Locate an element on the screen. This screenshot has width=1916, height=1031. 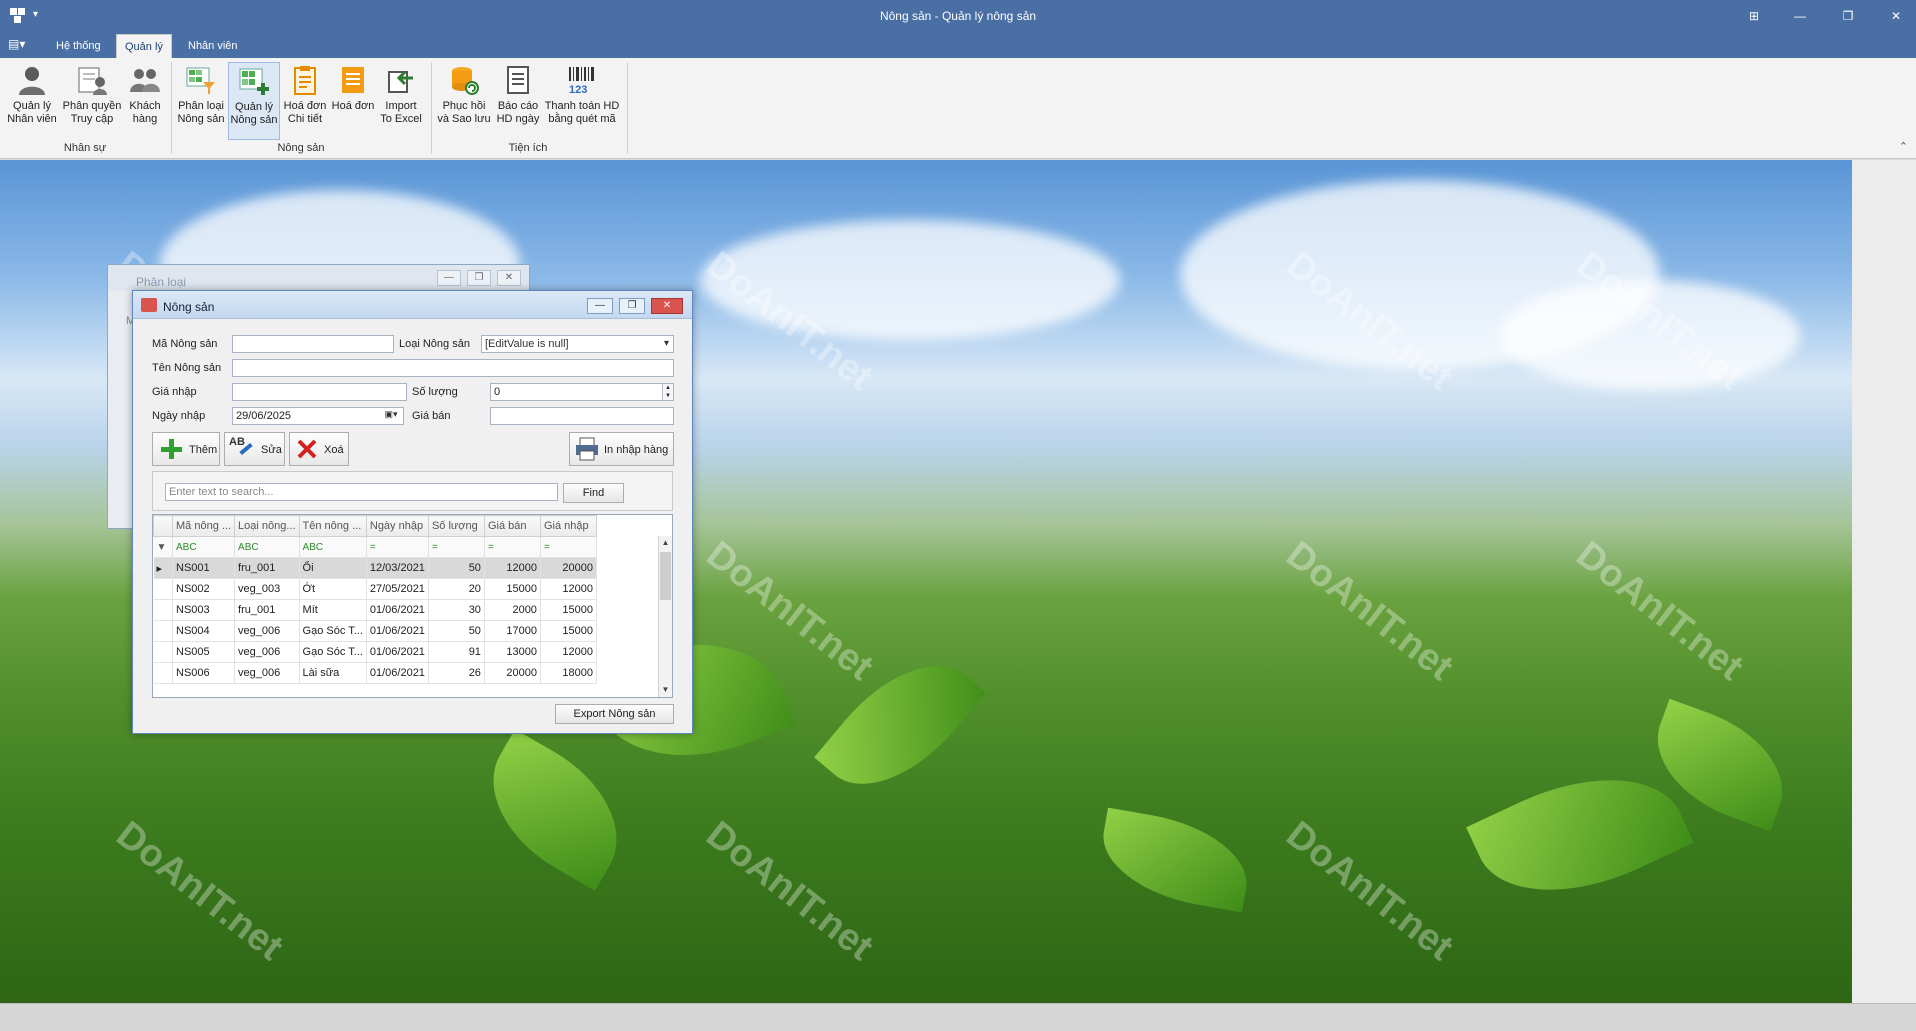
cell-ma: NS006 is located at coordinates (204, 673).